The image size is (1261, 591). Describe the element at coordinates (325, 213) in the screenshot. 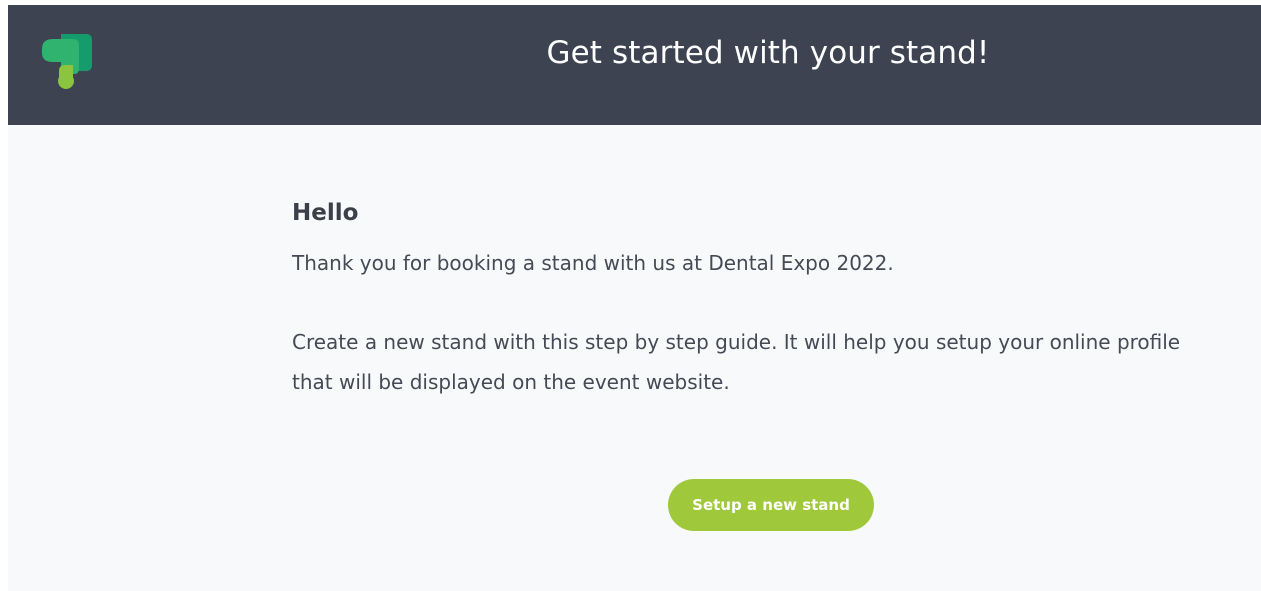

I see `greeting-heading: Hello` at that location.